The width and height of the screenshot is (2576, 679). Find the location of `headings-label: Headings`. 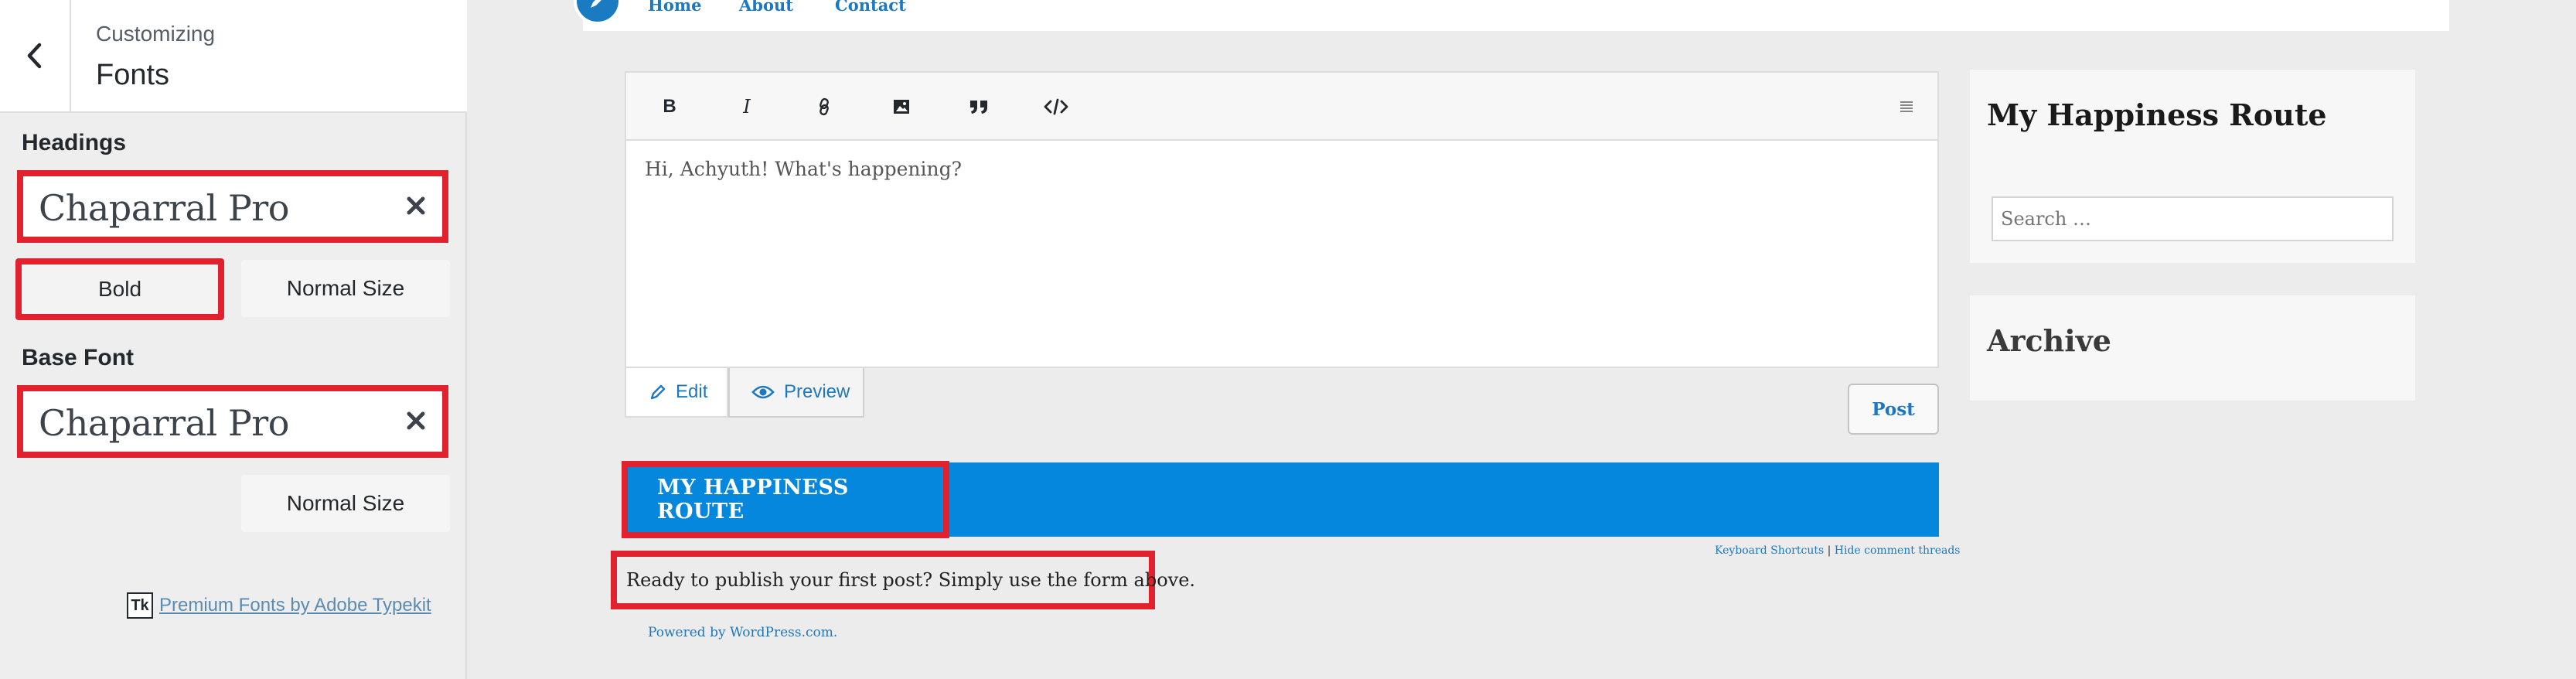

headings-label: Headings is located at coordinates (74, 142).